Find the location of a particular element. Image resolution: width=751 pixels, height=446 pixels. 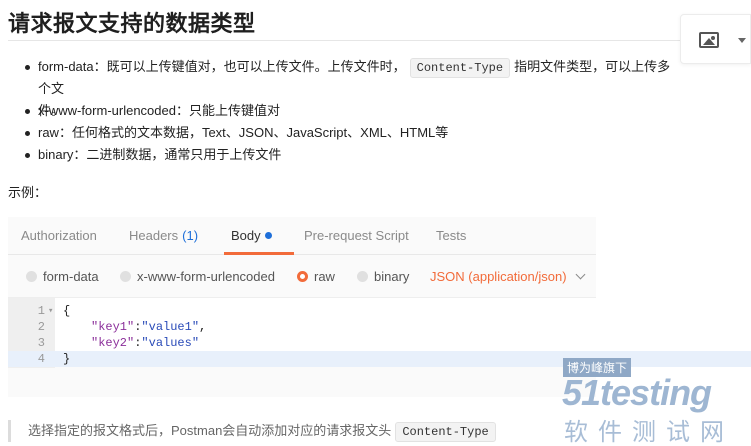

image-toolbar-button is located at coordinates (715, 39).